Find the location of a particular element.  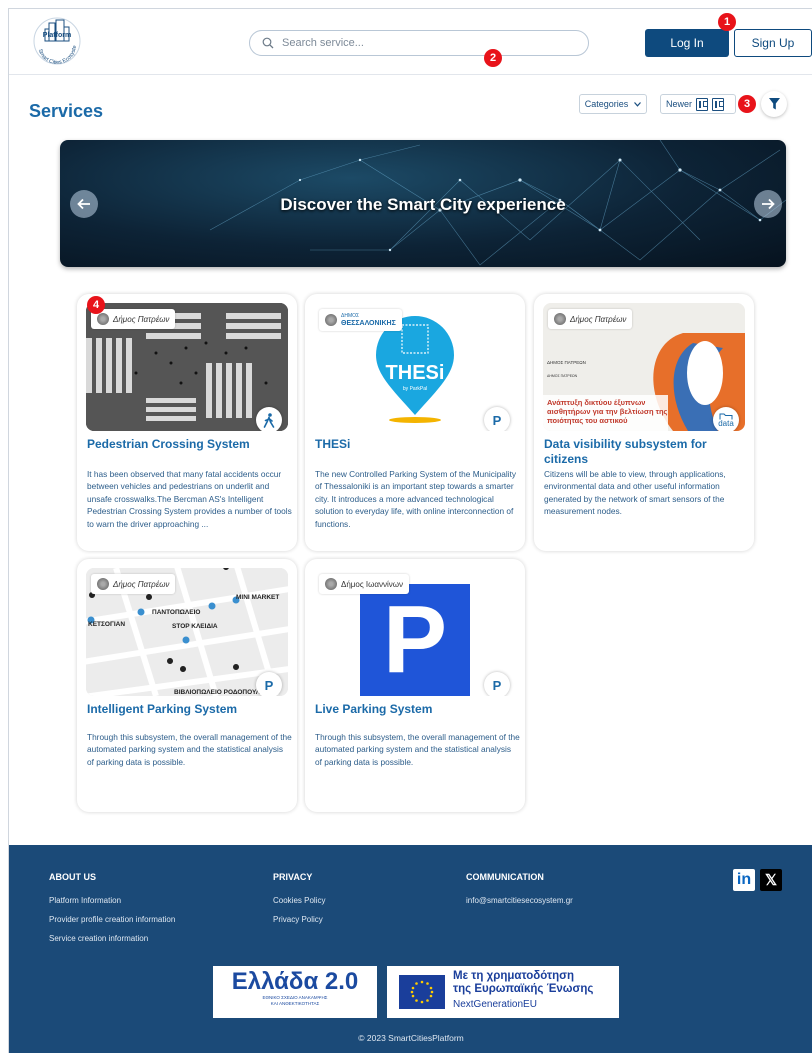

filter-button is located at coordinates (774, 104).